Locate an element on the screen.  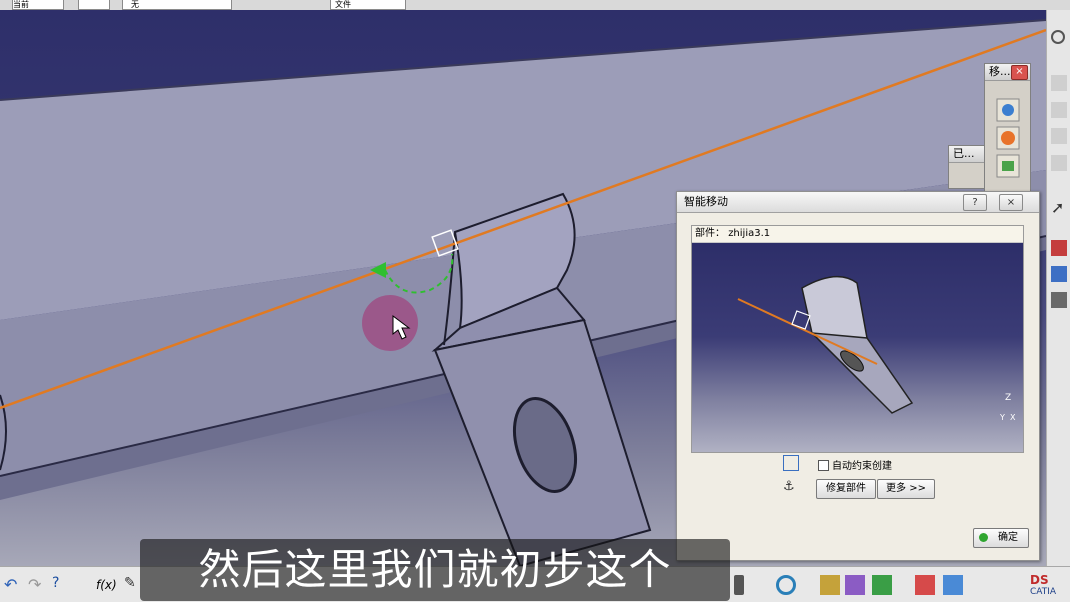
select-arrow-icon: ➚ is located at coordinates (1059, 208).